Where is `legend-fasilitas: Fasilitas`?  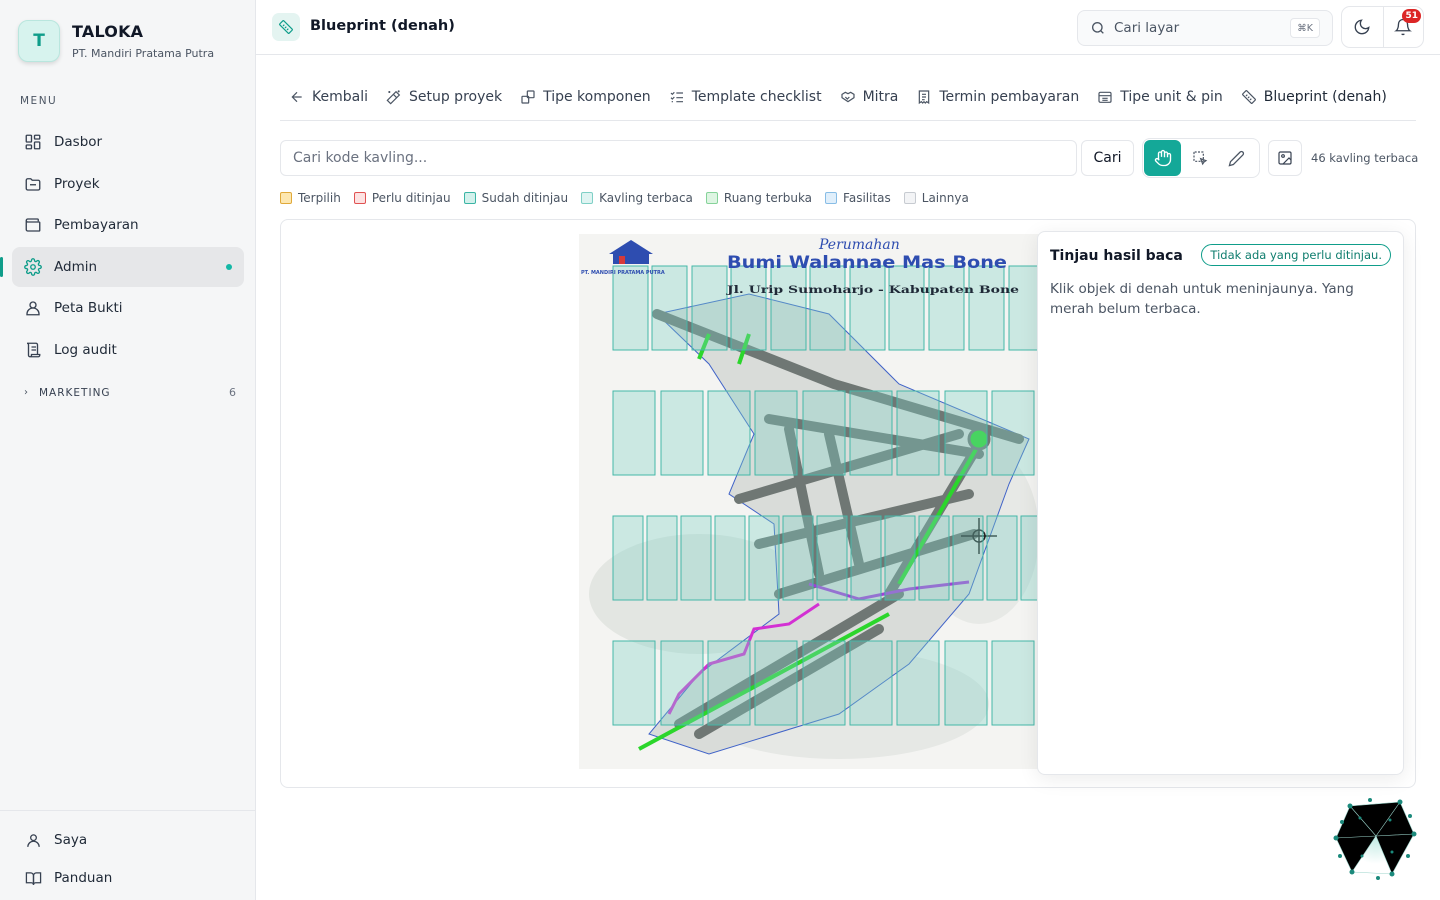 legend-fasilitas: Fasilitas is located at coordinates (858, 198).